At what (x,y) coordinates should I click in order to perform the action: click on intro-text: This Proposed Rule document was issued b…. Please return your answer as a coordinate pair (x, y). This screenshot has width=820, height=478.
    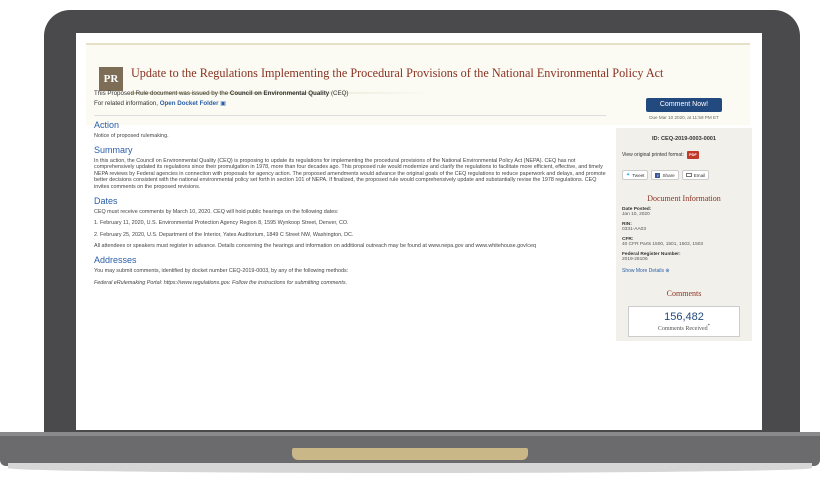
    Looking at the image, I should click on (162, 93).